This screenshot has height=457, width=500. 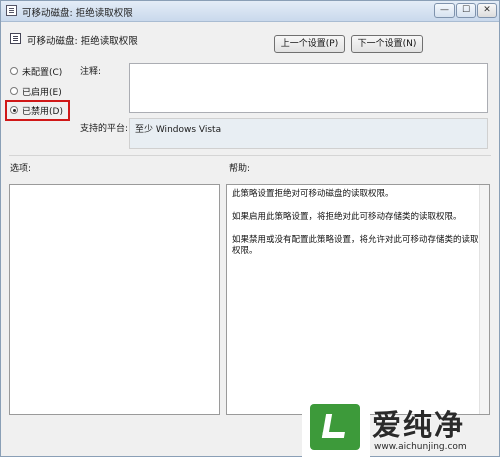 What do you see at coordinates (336, 427) in the screenshot?
I see `watermark-logo-icon` at bounding box center [336, 427].